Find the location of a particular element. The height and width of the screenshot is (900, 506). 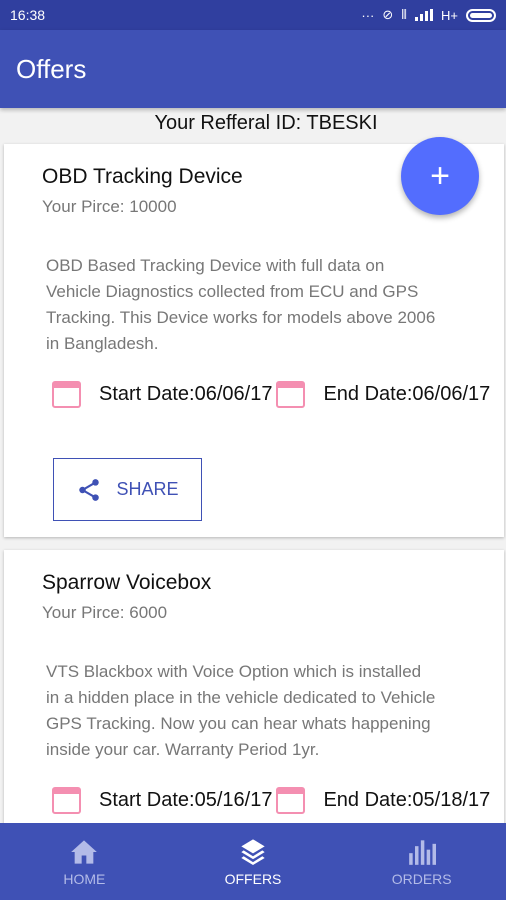

nav-orders: ORDERS is located at coordinates (421, 861).